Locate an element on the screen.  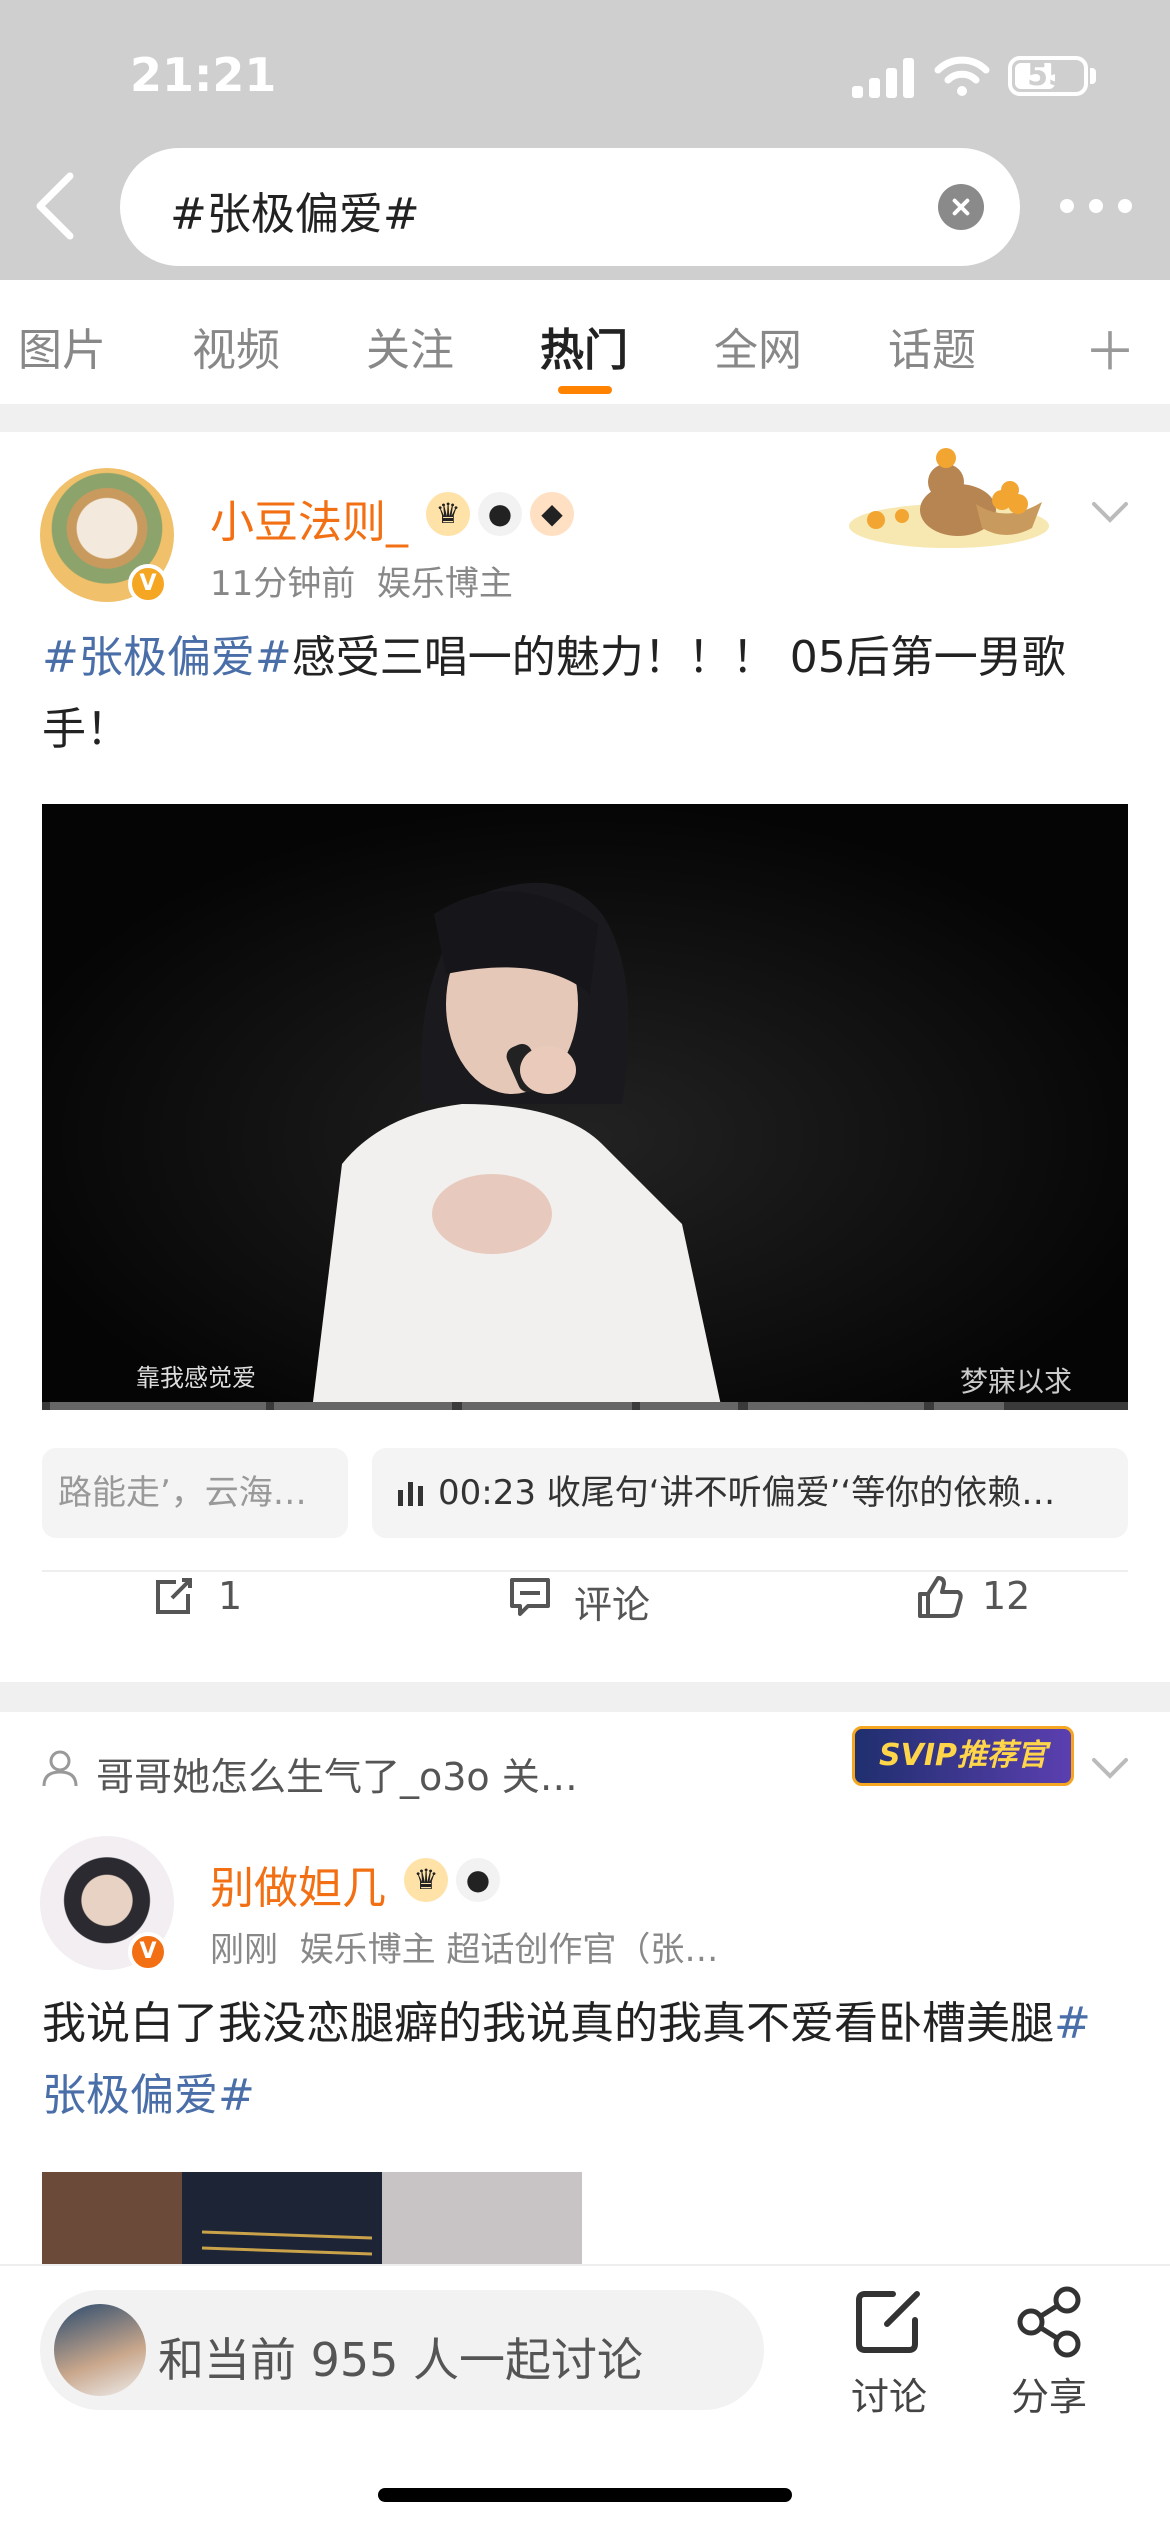
active-tab-indicator is located at coordinates (585, 390).